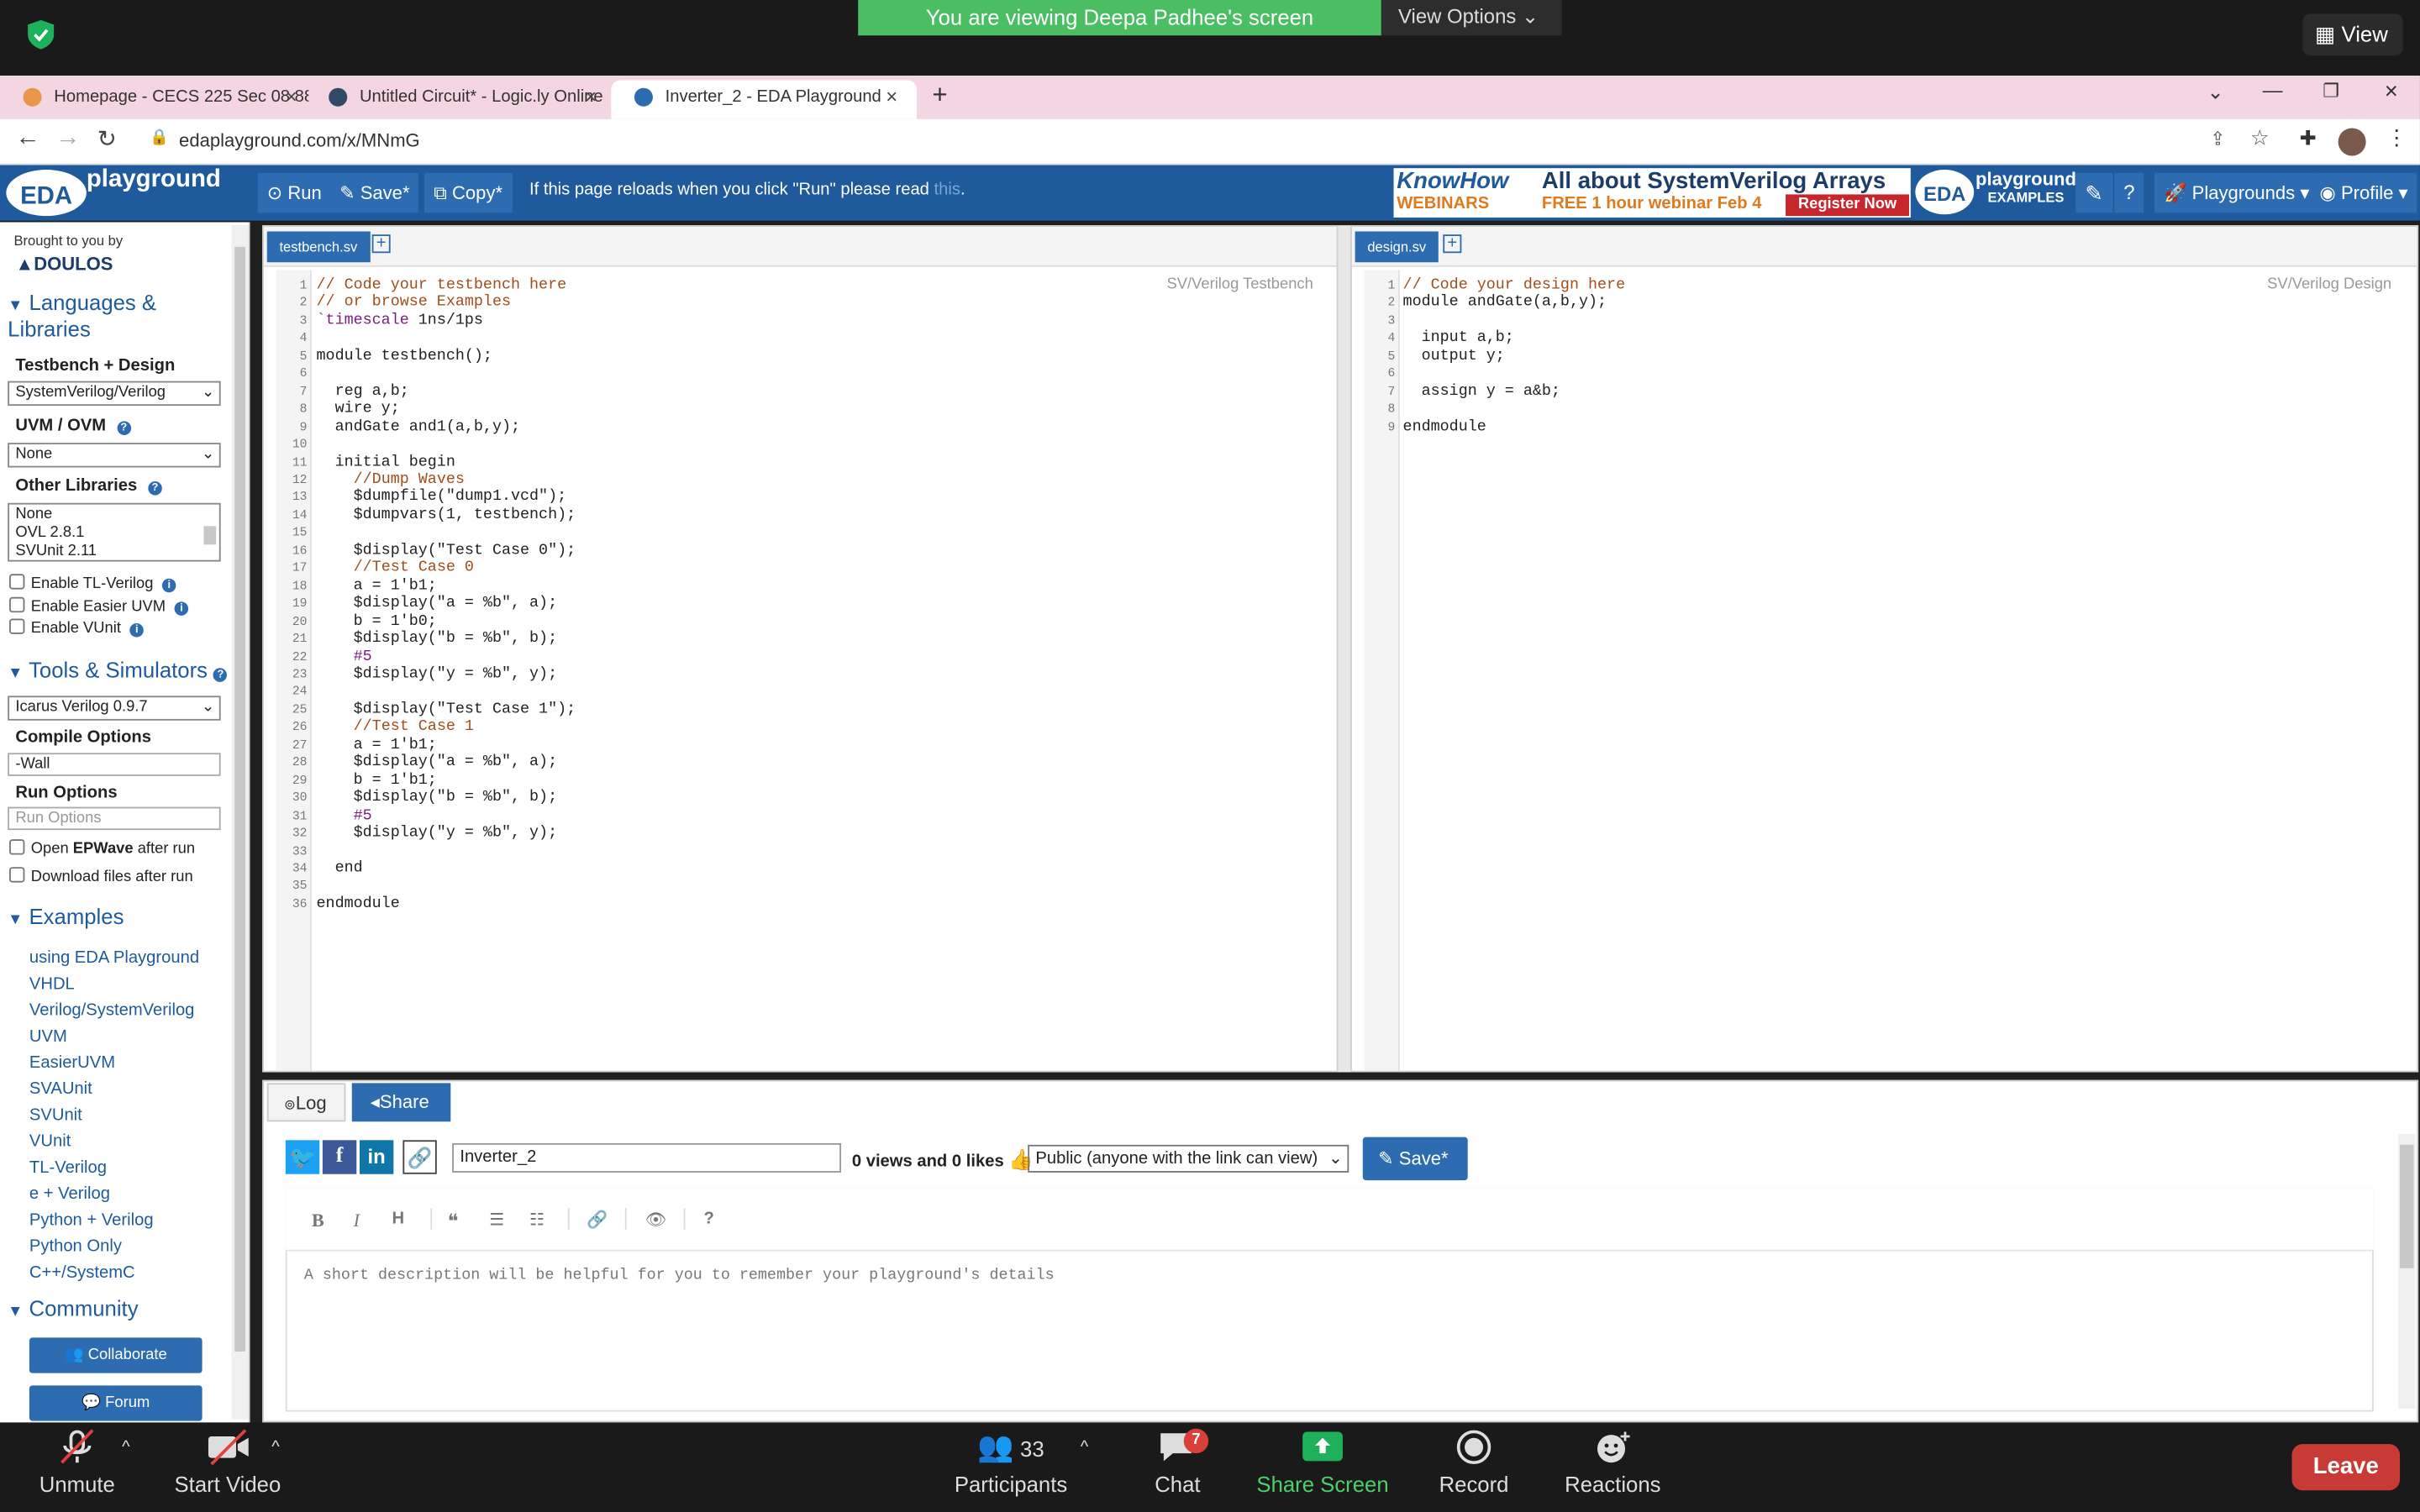 Image resolution: width=2420 pixels, height=1512 pixels. Describe the element at coordinates (1322, 1463) in the screenshot. I see `share-screen-button: Share Screen` at that location.